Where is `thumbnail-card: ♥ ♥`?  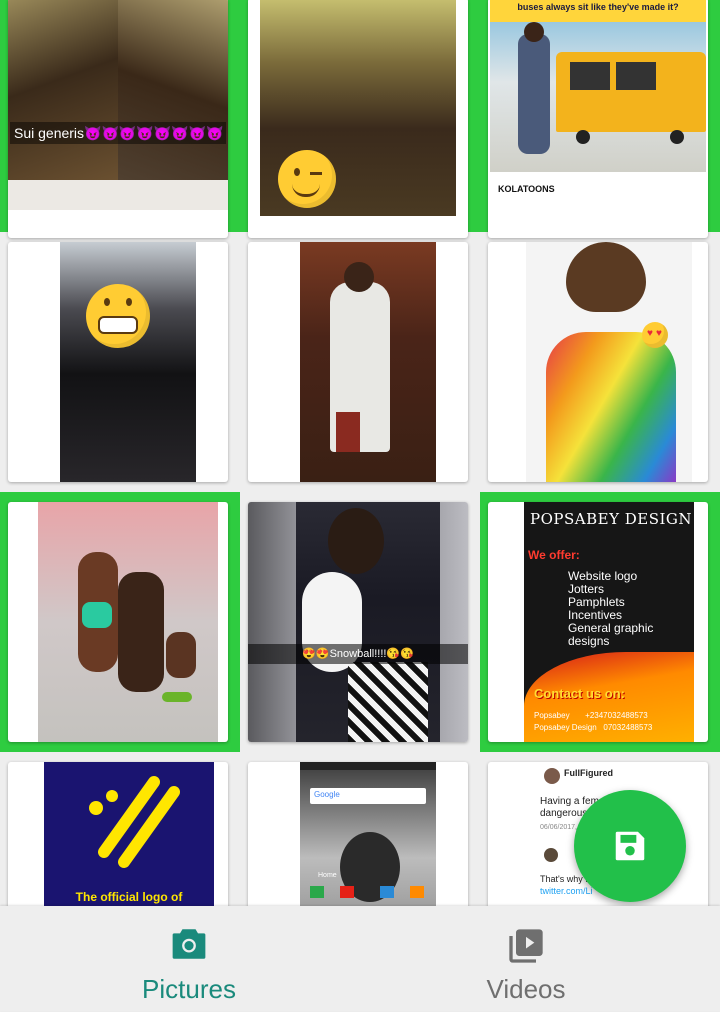
thumbnail-card: ♥ ♥ is located at coordinates (598, 362).